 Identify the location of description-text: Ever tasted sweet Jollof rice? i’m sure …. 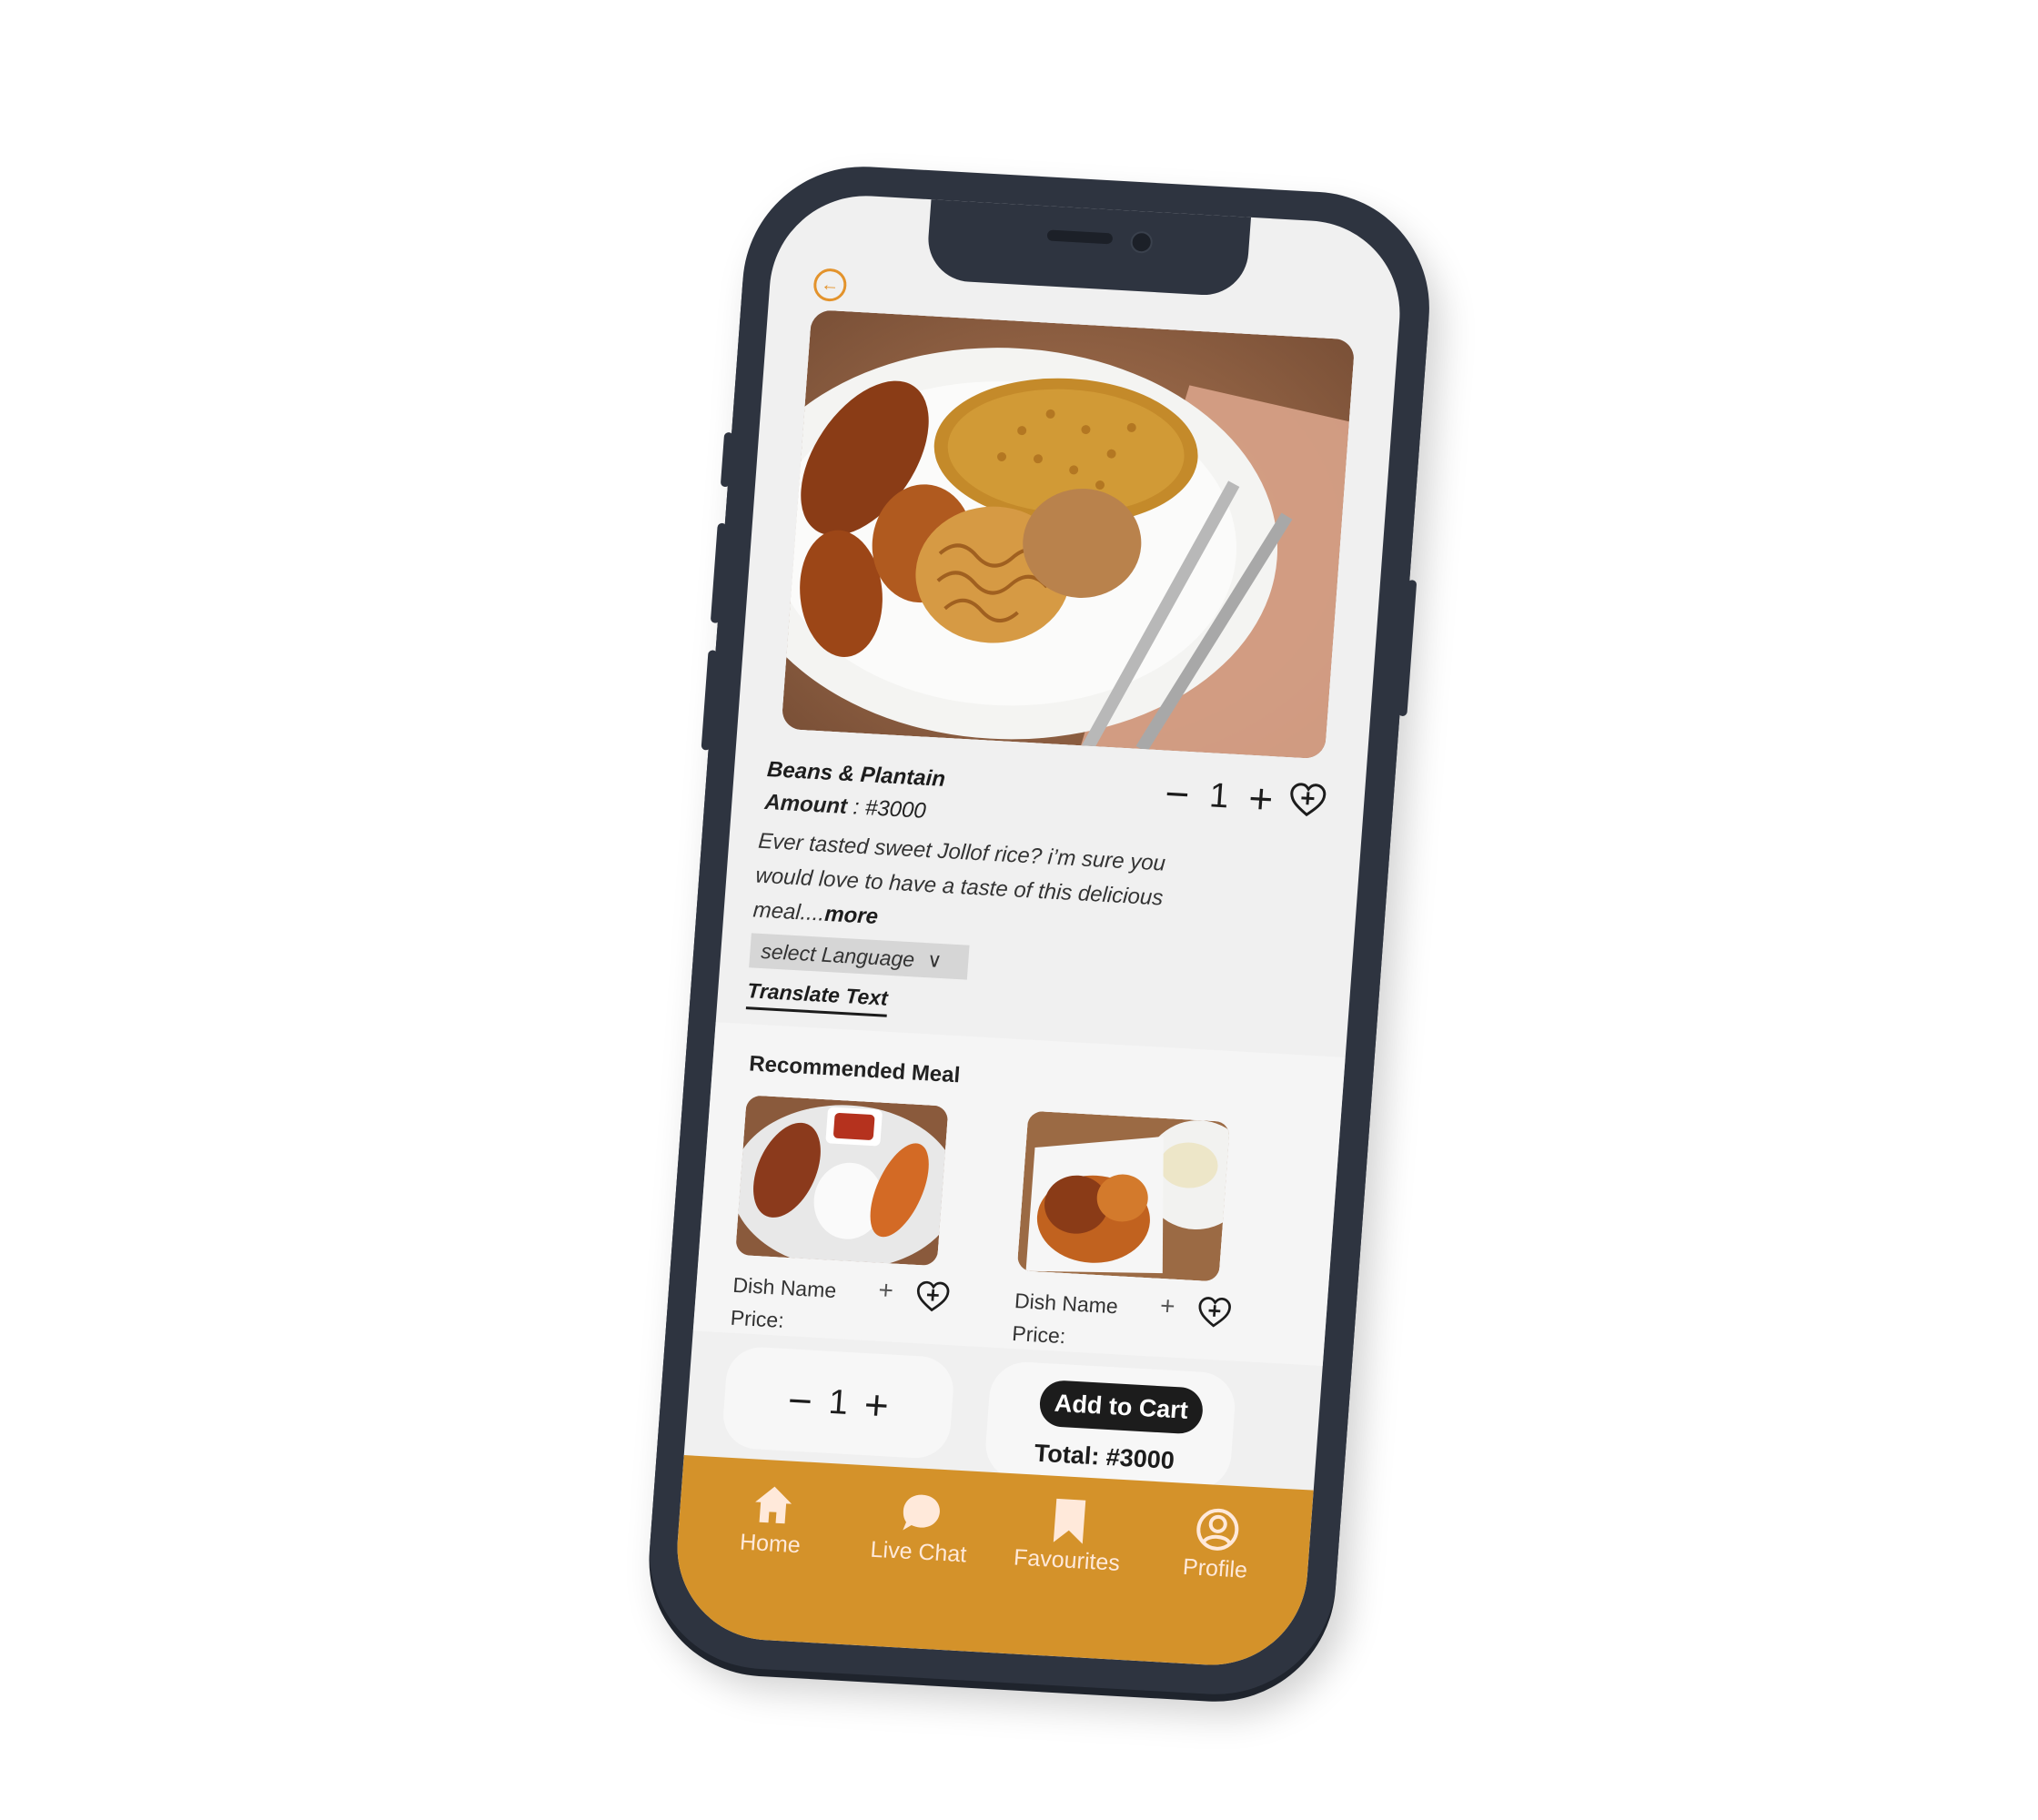
(959, 877).